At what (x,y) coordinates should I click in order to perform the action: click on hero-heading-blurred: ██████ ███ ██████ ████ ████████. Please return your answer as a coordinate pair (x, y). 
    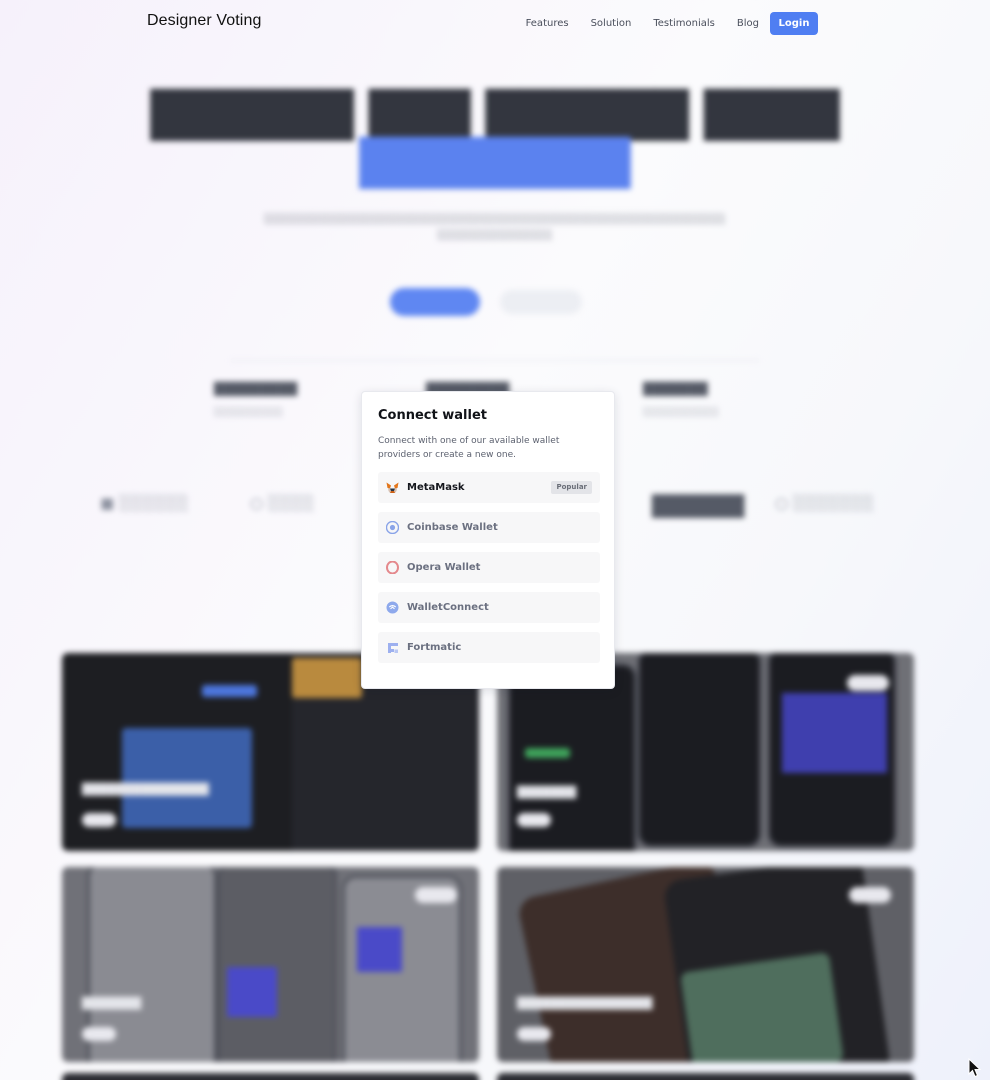
    Looking at the image, I should click on (495, 140).